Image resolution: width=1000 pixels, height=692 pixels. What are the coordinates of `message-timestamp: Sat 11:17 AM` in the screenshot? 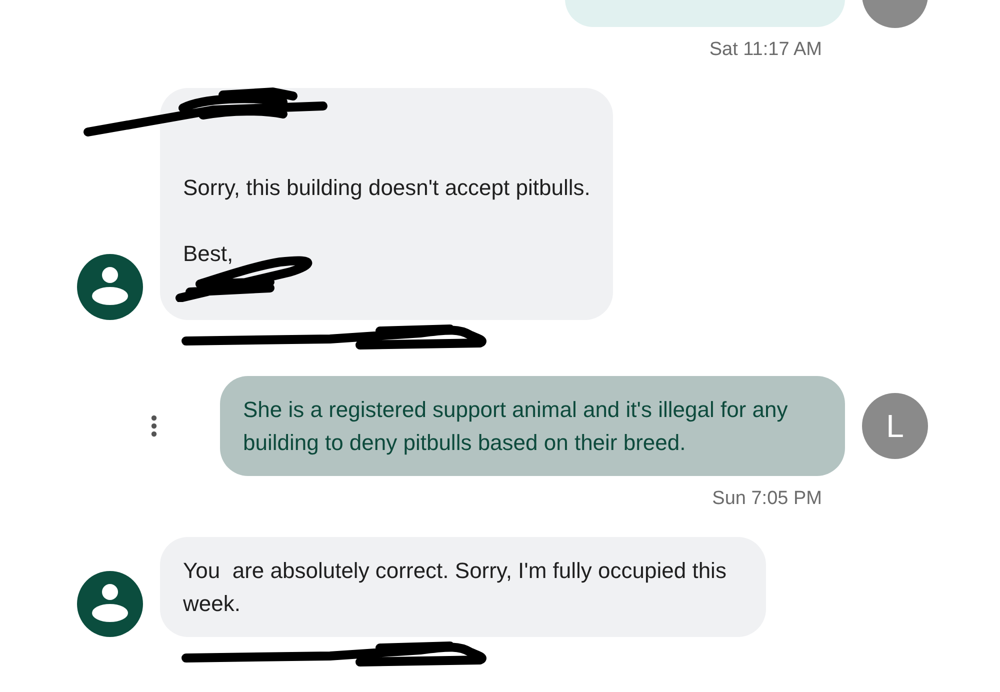 It's located at (765, 50).